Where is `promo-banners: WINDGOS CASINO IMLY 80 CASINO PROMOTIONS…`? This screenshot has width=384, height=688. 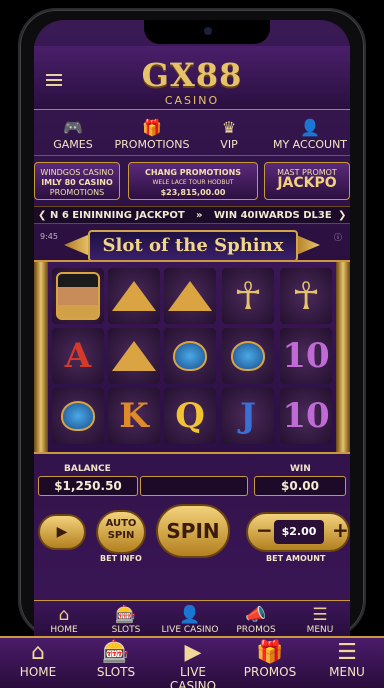 promo-banners: WINDGOS CASINO IMLY 80 CASINO PROMOTIONS… is located at coordinates (192, 182).